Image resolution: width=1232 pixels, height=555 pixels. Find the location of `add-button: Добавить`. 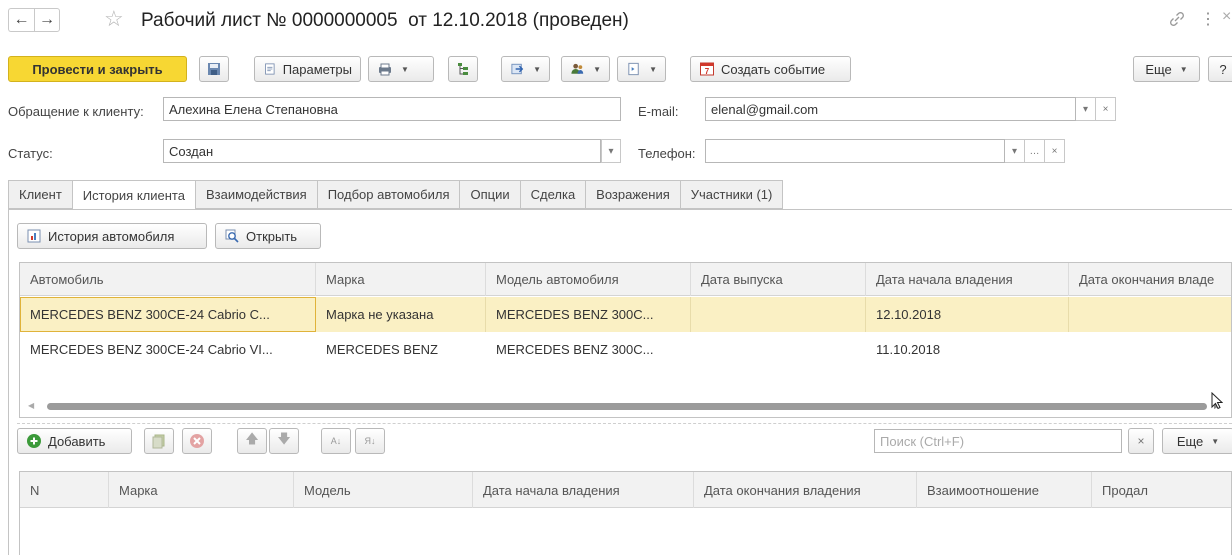

add-button: Добавить is located at coordinates (74, 441).